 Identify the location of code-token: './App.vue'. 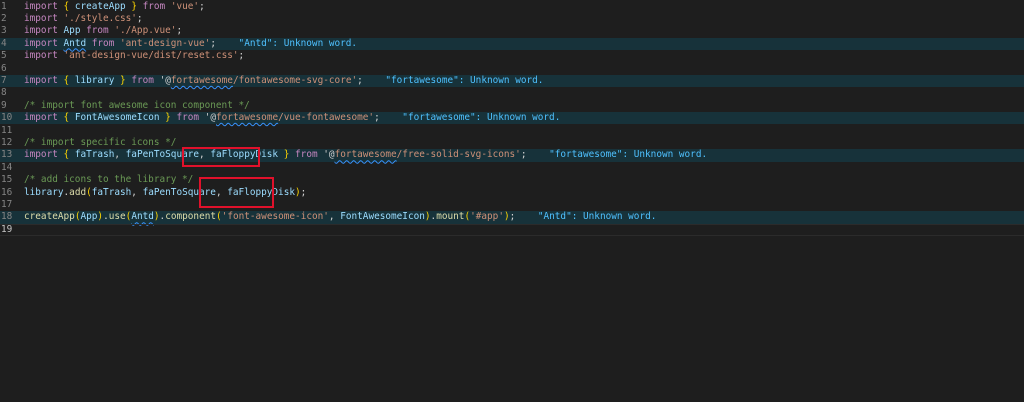
(145, 31).